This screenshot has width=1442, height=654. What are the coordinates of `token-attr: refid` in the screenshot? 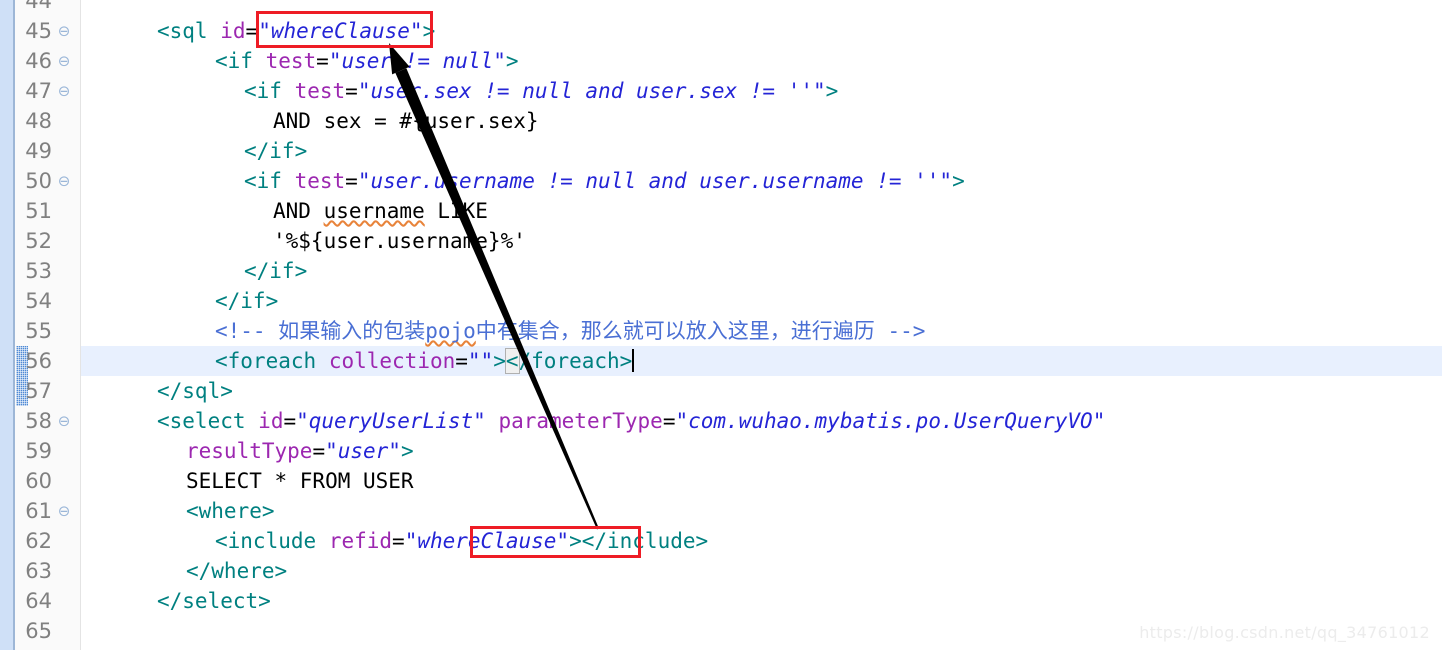 It's located at (360, 541).